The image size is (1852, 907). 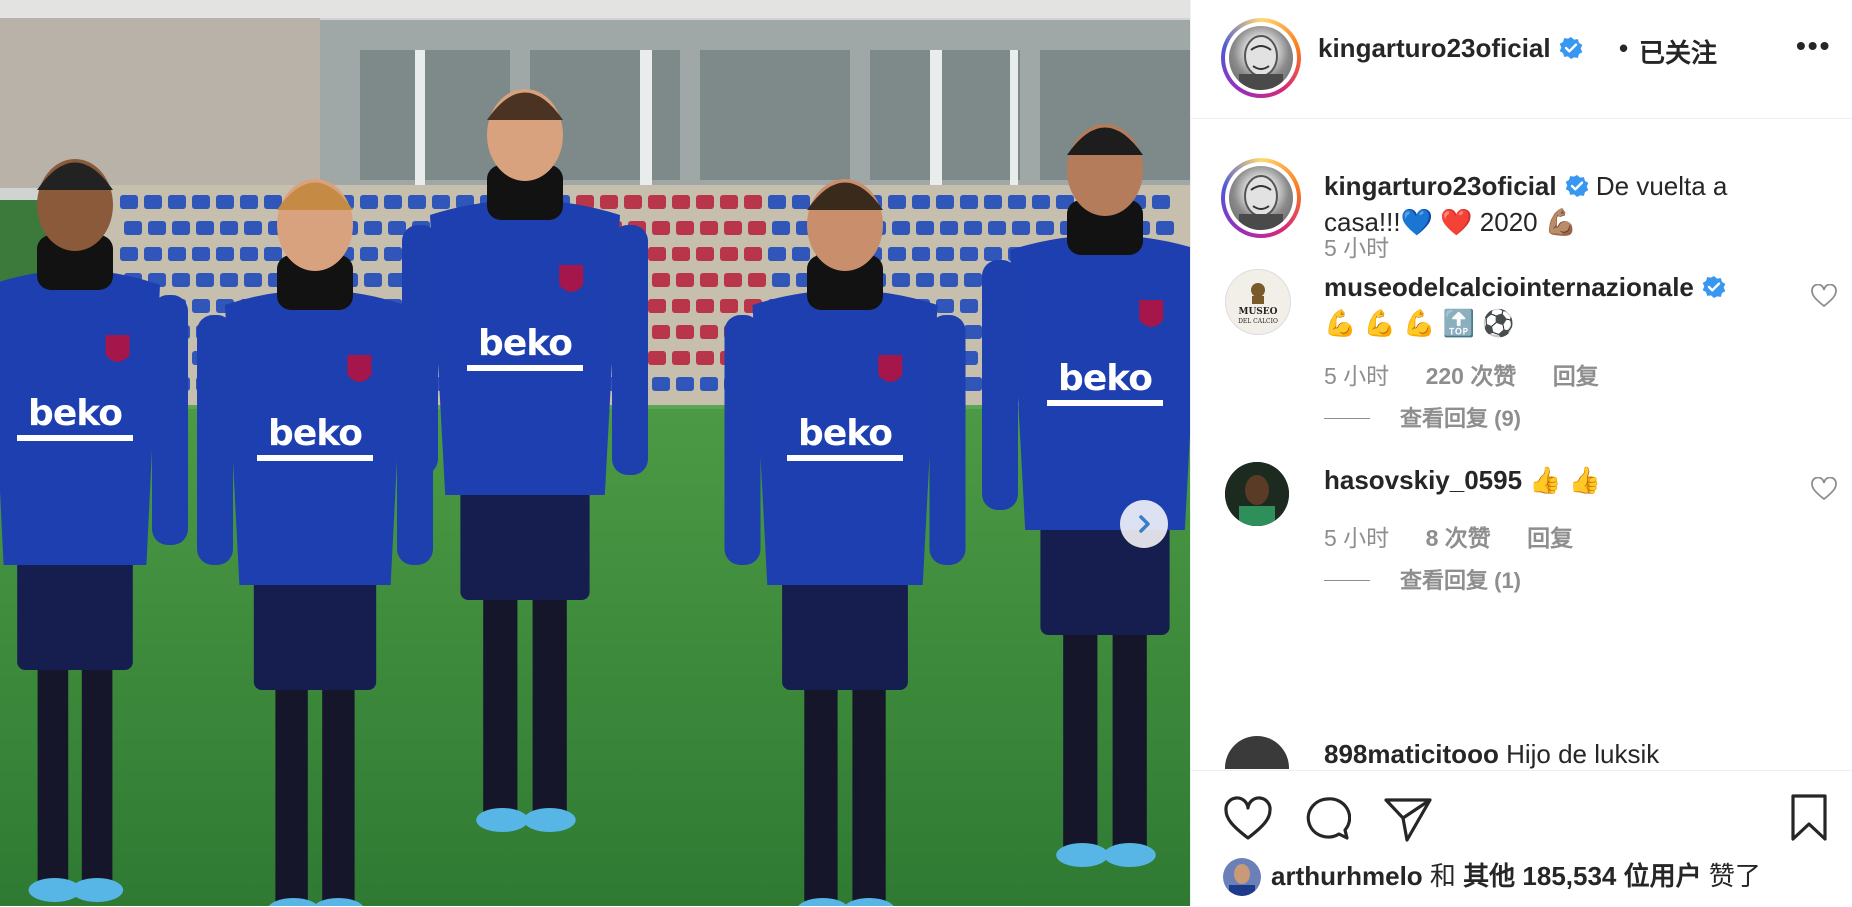 I want to click on author-username-text: kingarturo23oficial, so click(x=1434, y=48).